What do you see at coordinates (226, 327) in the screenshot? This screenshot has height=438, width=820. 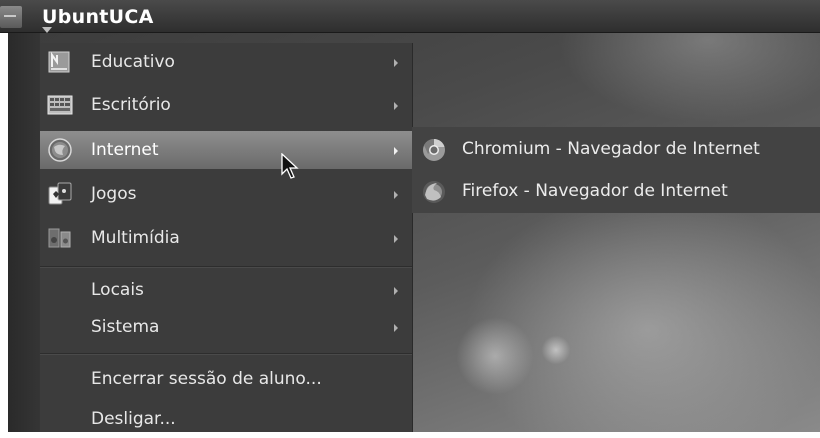 I see `menu-item-sistema: Sistema` at bounding box center [226, 327].